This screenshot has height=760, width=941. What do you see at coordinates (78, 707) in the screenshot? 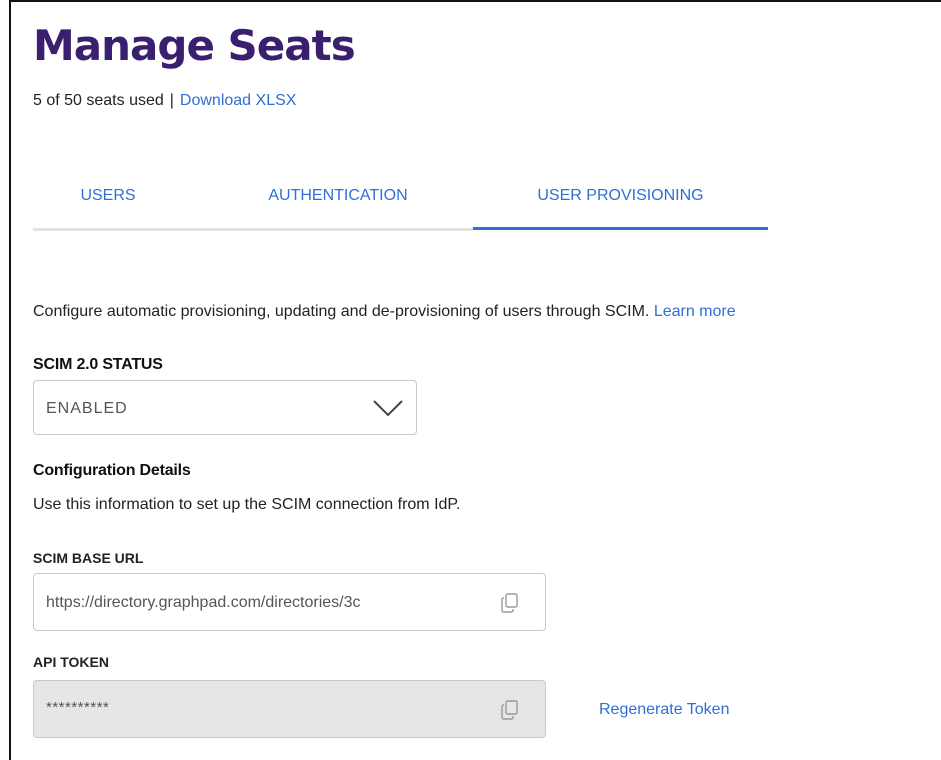
I see `api-token-value: **********` at bounding box center [78, 707].